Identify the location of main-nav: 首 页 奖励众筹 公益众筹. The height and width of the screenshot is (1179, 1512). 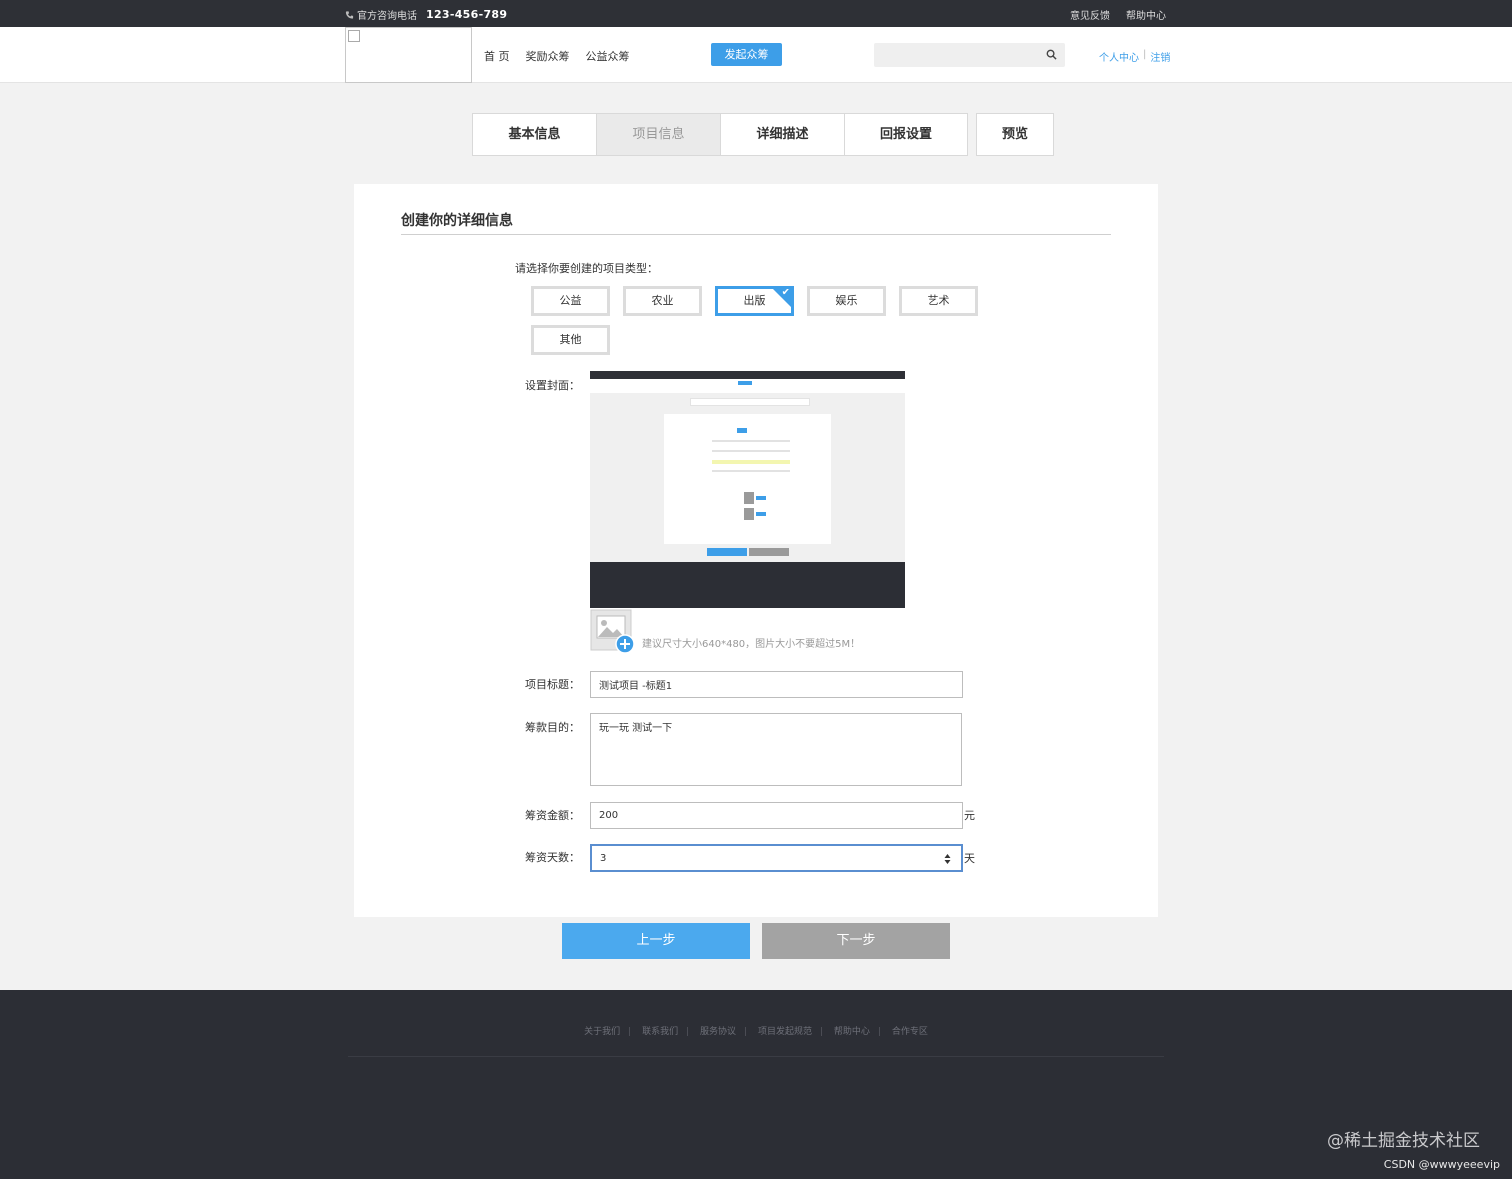
(557, 56).